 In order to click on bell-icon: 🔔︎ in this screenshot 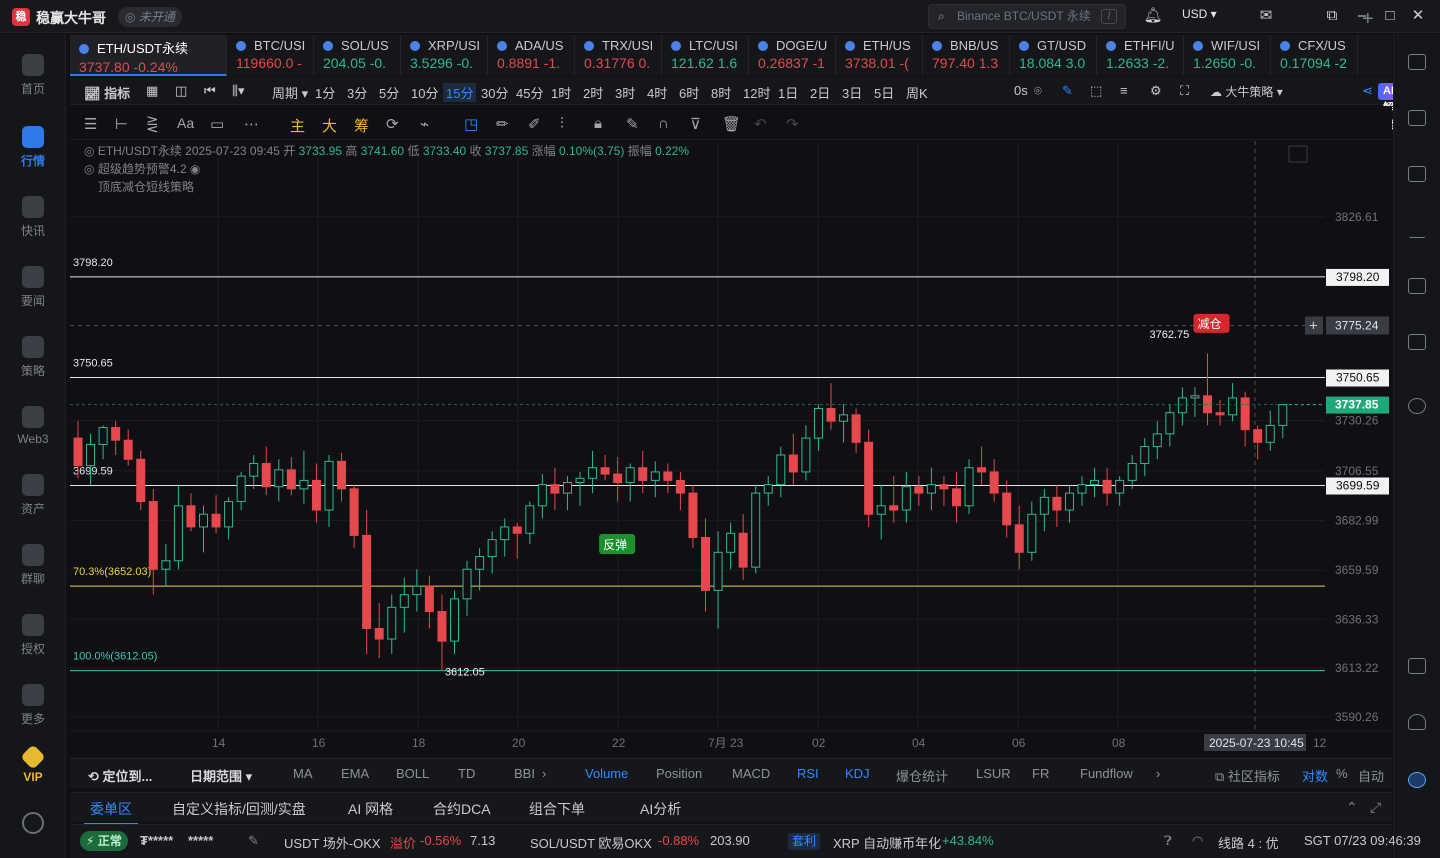, I will do `click(1153, 16)`.